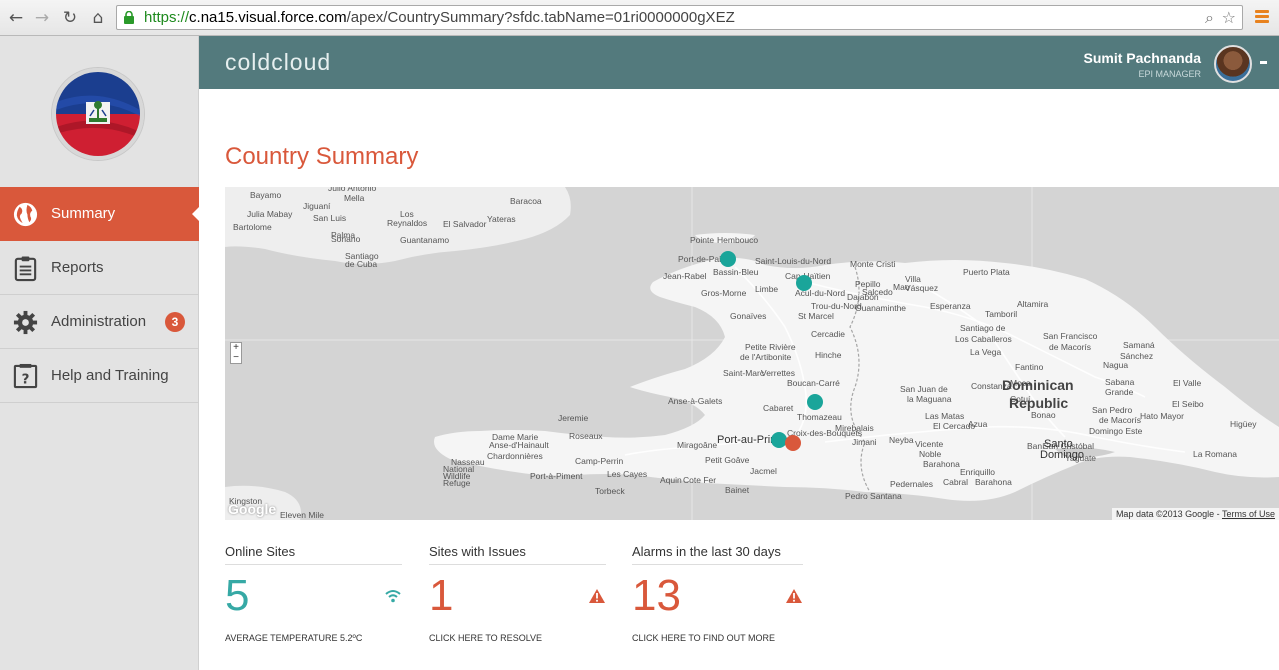 The height and width of the screenshot is (670, 1279). What do you see at coordinates (313, 554) in the screenshot?
I see `stat-label: Online Sites` at bounding box center [313, 554].